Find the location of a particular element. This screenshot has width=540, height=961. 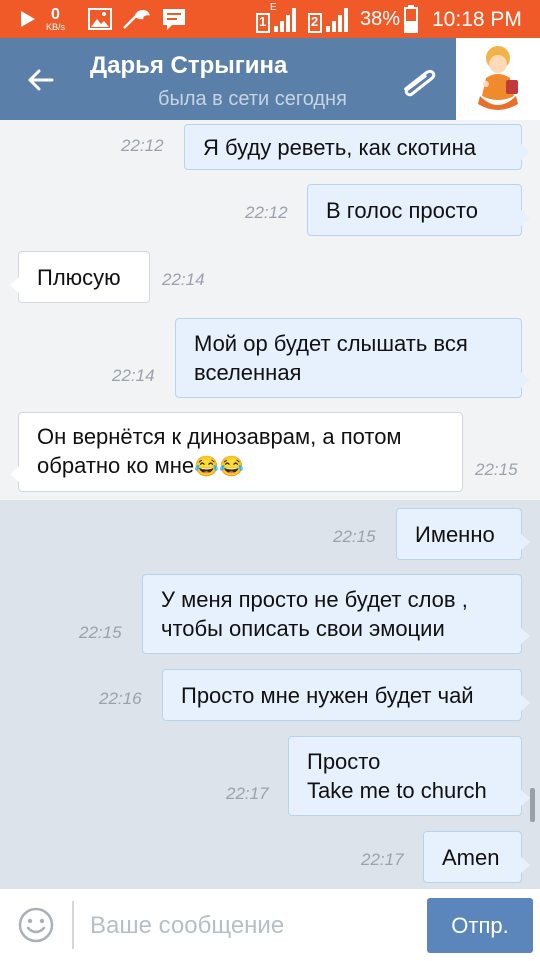

message-input is located at coordinates (250, 926).